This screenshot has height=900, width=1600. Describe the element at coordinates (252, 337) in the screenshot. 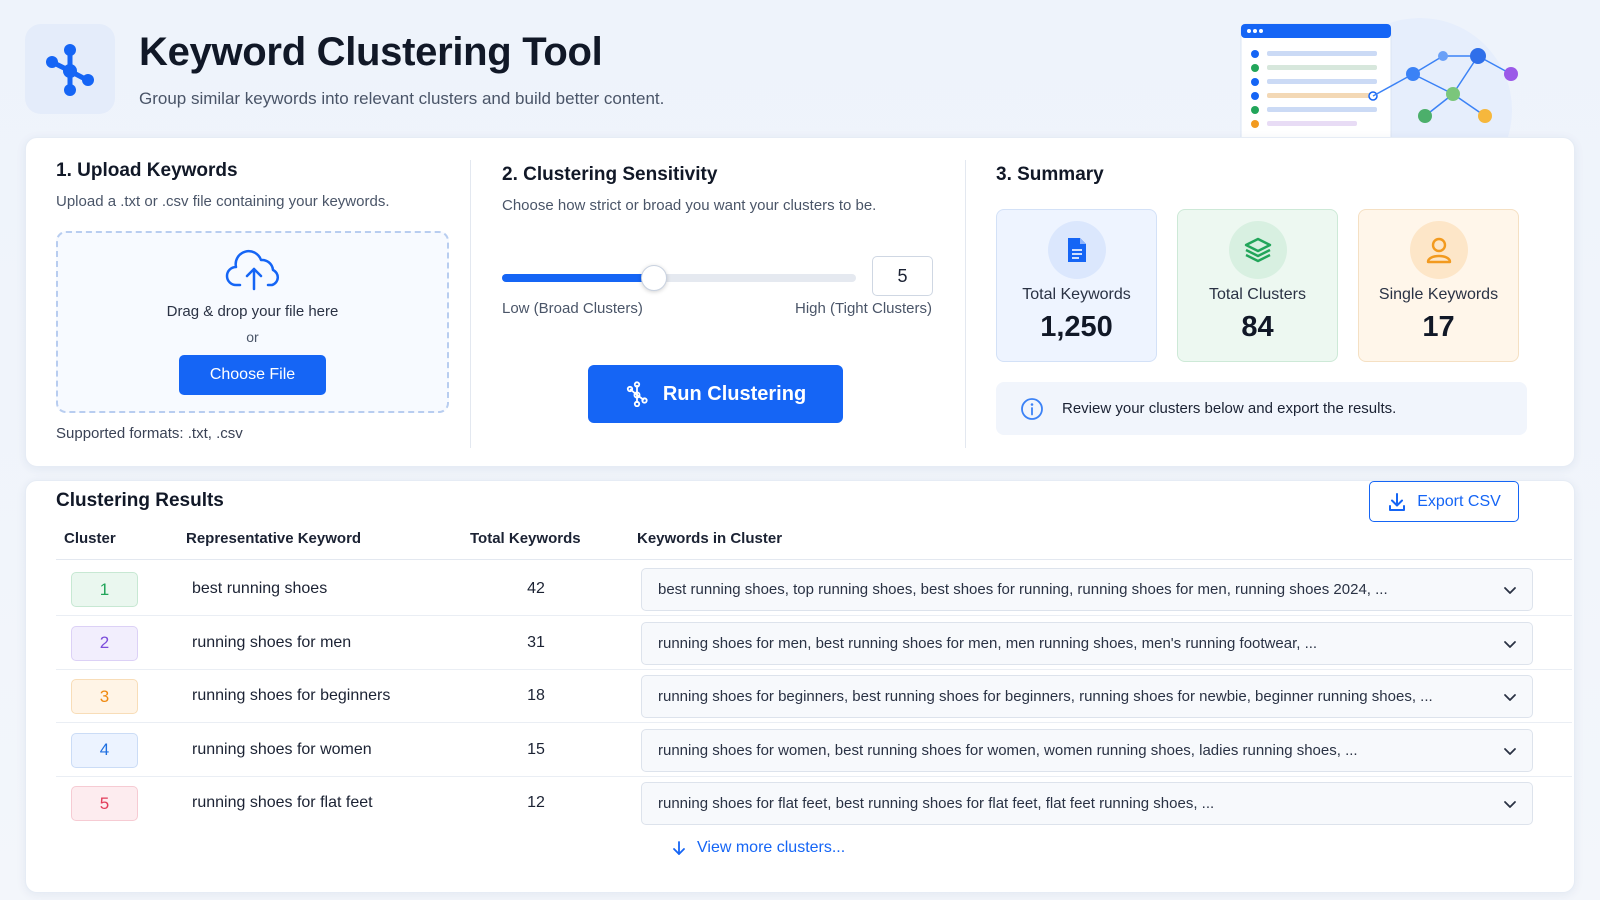

I see `drop-or-text: or` at that location.